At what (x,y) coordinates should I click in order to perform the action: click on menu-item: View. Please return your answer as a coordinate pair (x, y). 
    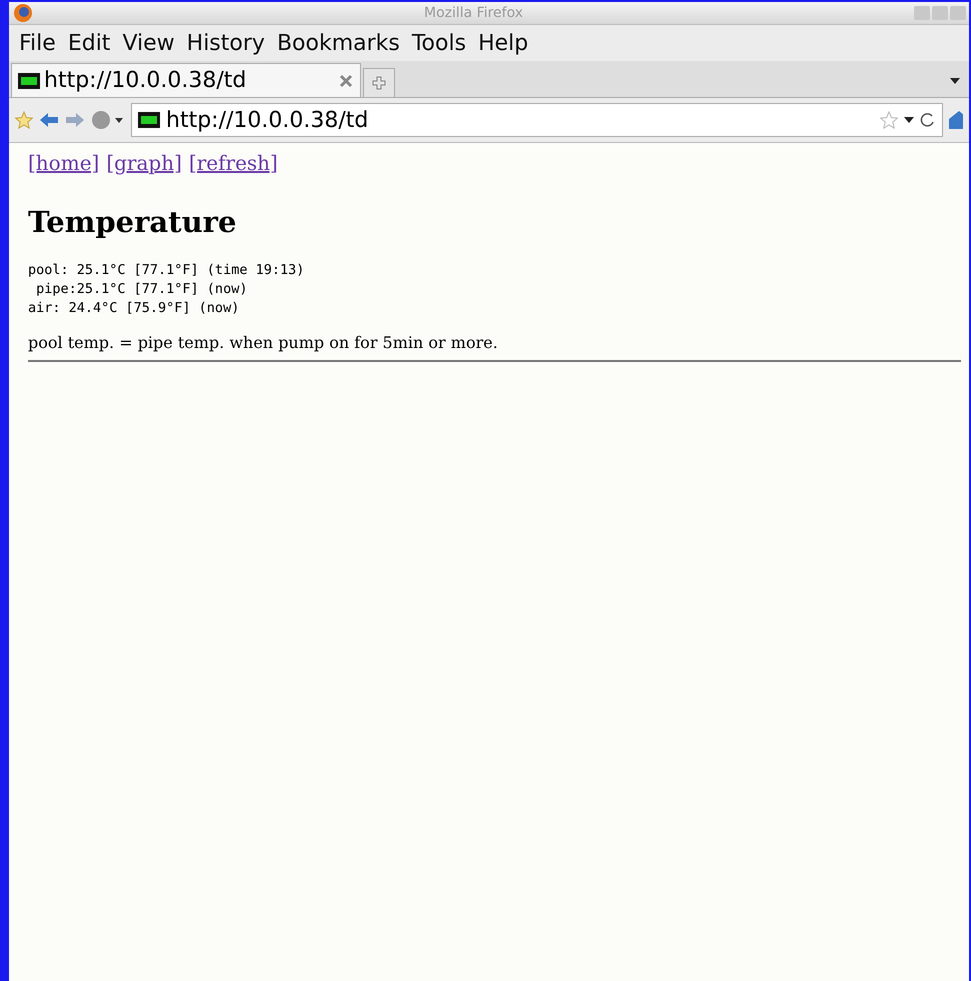
    Looking at the image, I should click on (150, 43).